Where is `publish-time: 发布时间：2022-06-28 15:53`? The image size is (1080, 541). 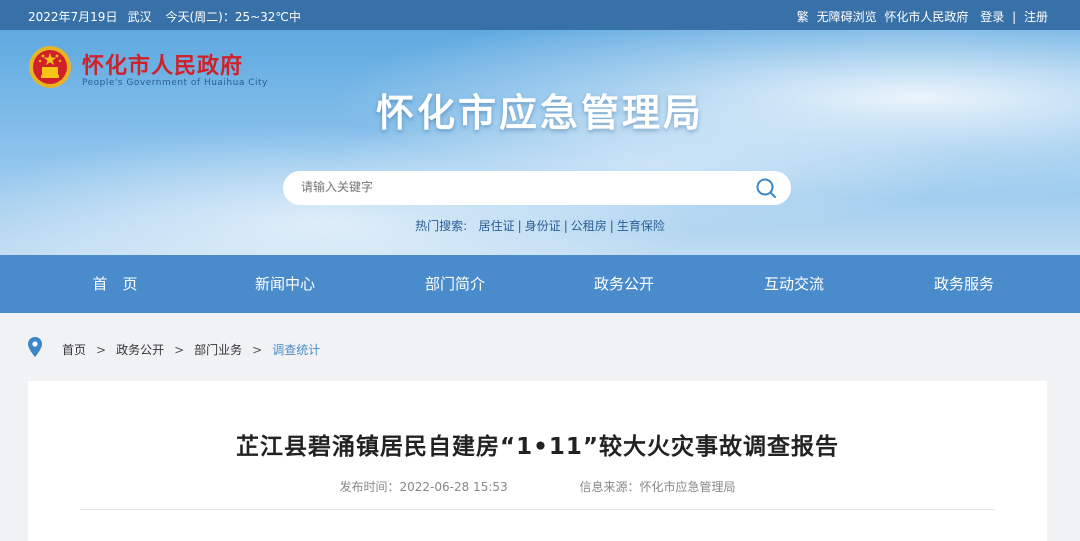
publish-time: 发布时间：2022-06-28 15:53 is located at coordinates (423, 487).